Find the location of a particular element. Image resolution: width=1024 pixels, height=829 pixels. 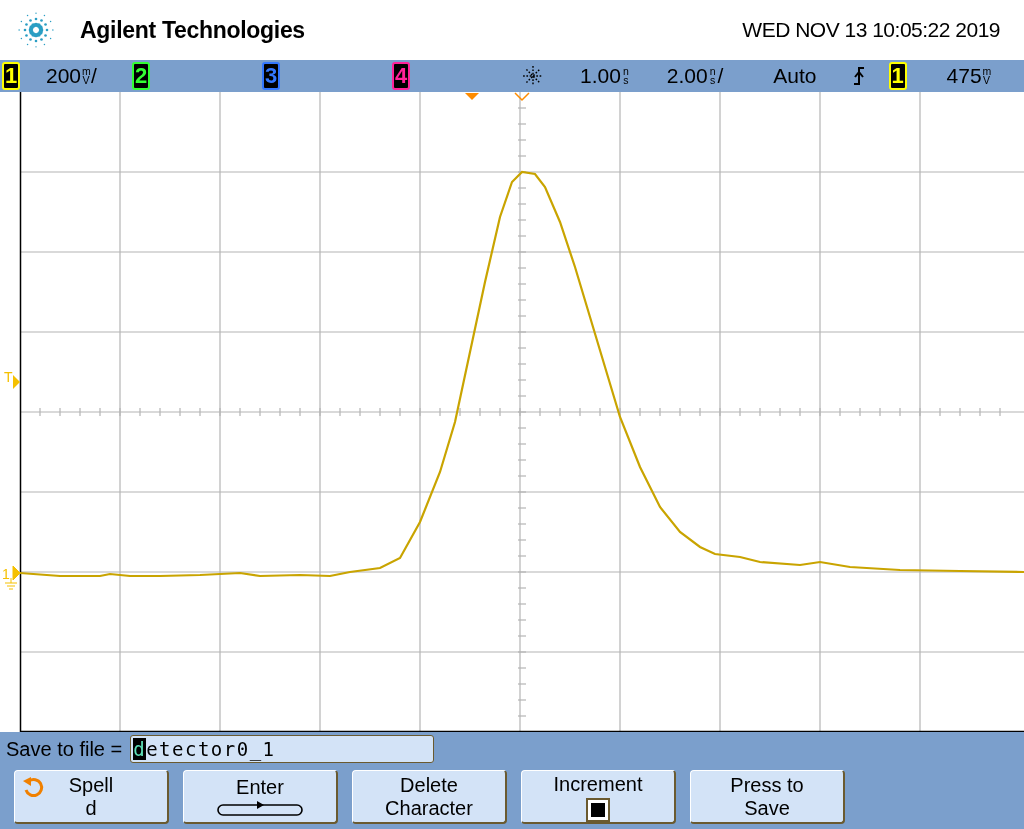

softkey-button: Increment is located at coordinates (598, 797).